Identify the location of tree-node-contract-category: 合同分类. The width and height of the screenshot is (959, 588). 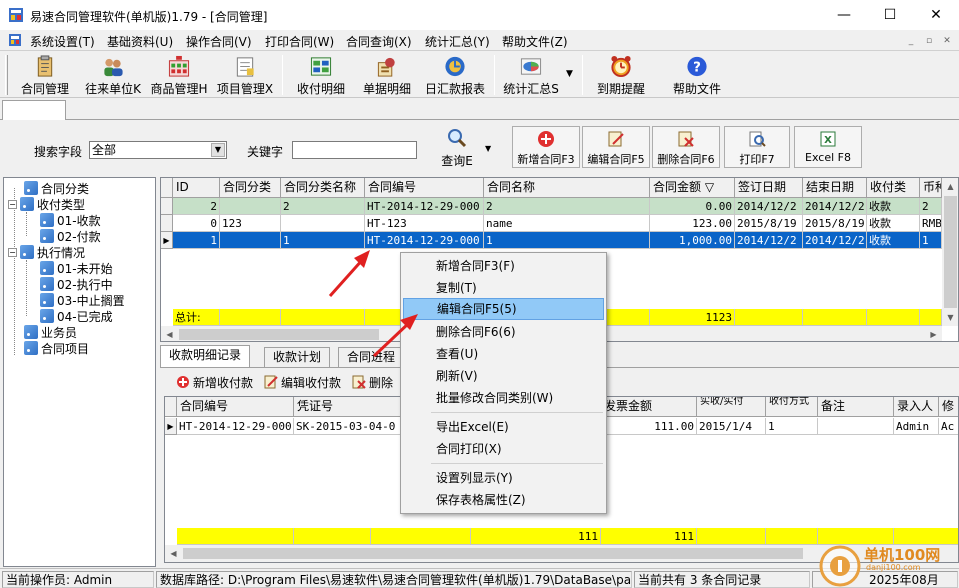
(56, 188).